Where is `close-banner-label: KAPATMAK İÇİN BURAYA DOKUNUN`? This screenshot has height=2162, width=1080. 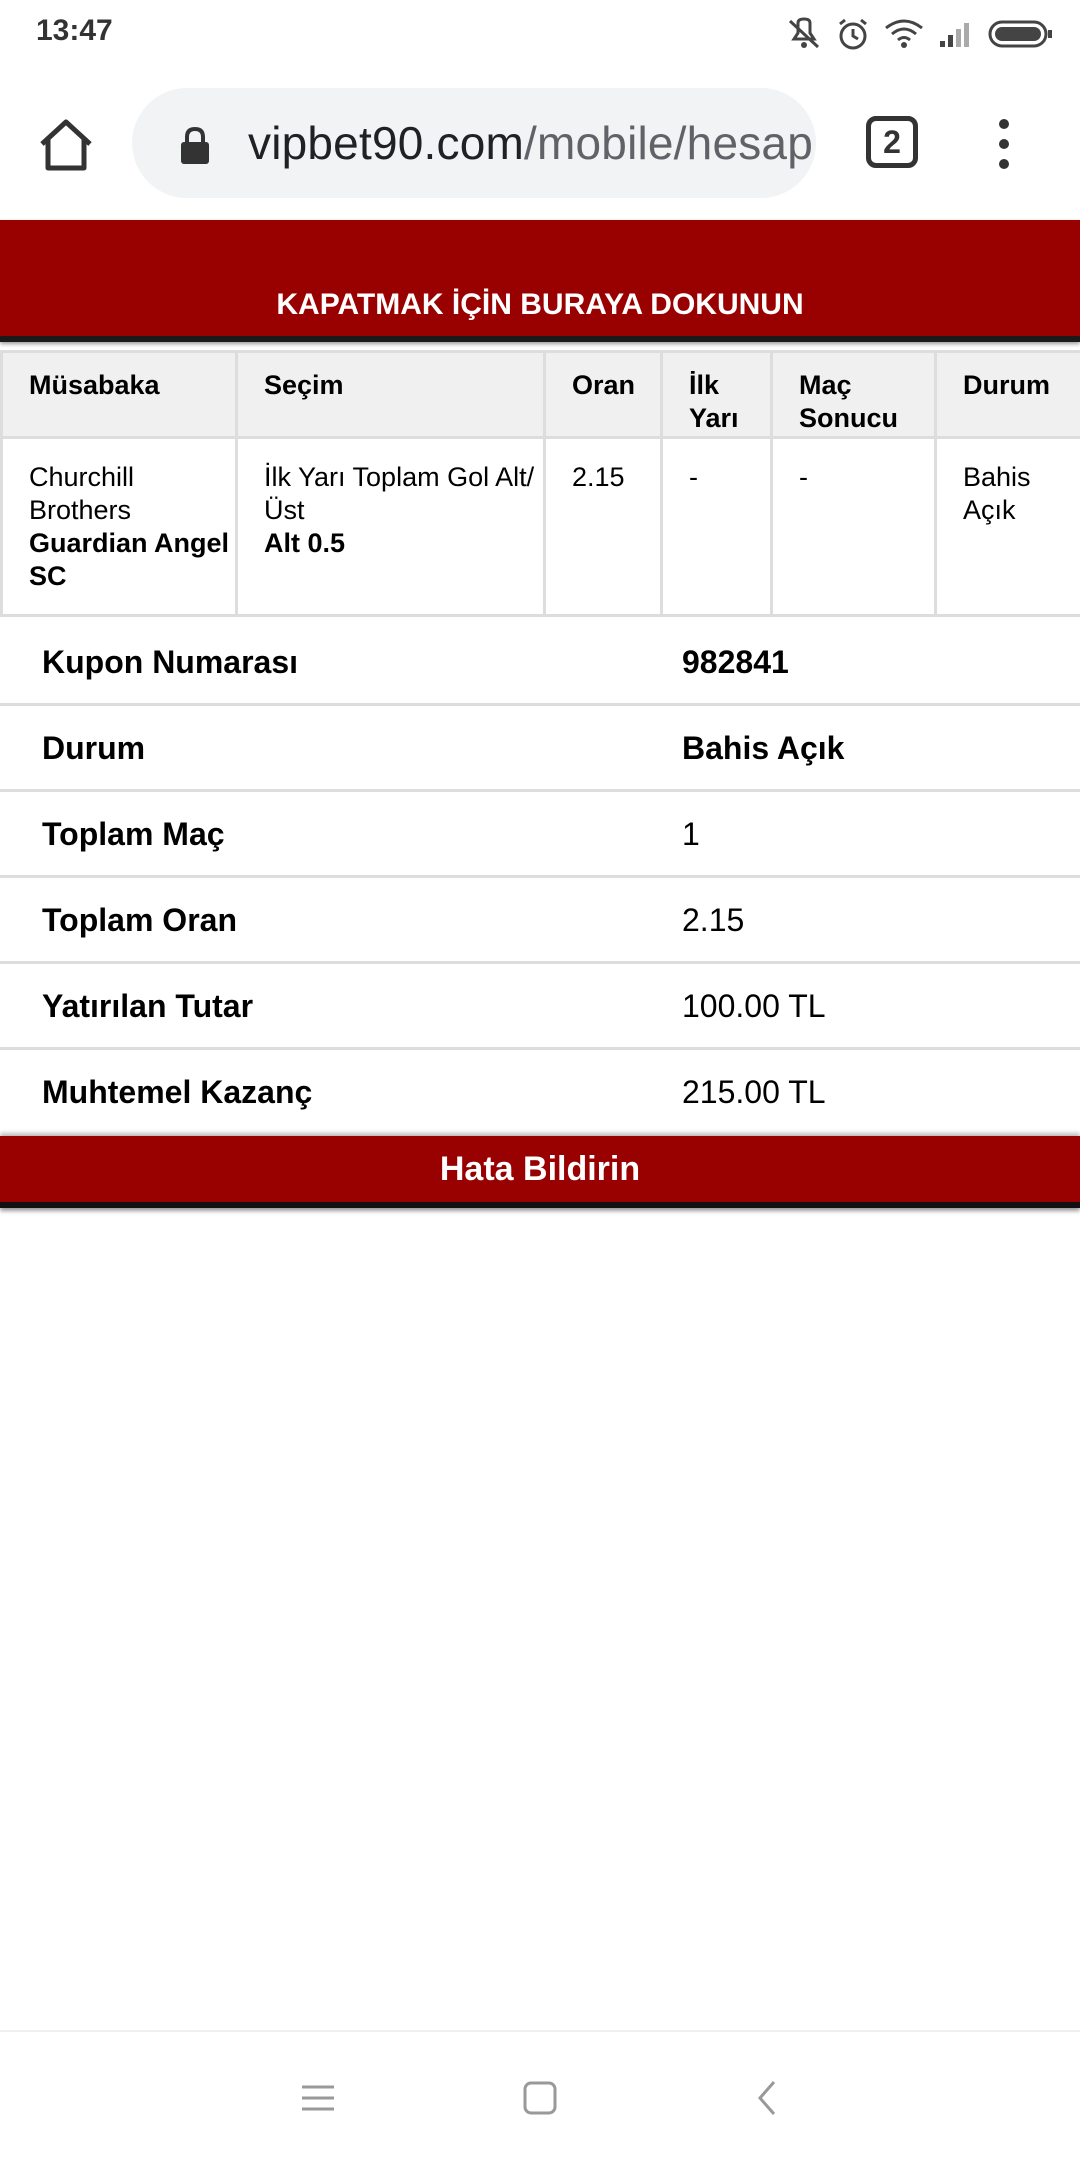 close-banner-label: KAPATMAK İÇİN BURAYA DOKUNUN is located at coordinates (540, 305).